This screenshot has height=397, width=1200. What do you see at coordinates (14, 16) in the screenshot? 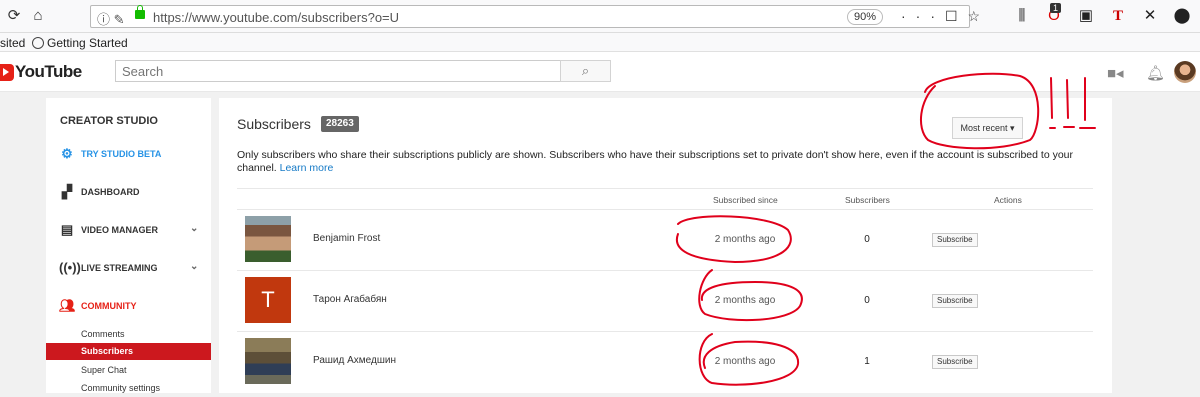
I see `reload-icon: ⟳` at bounding box center [14, 16].